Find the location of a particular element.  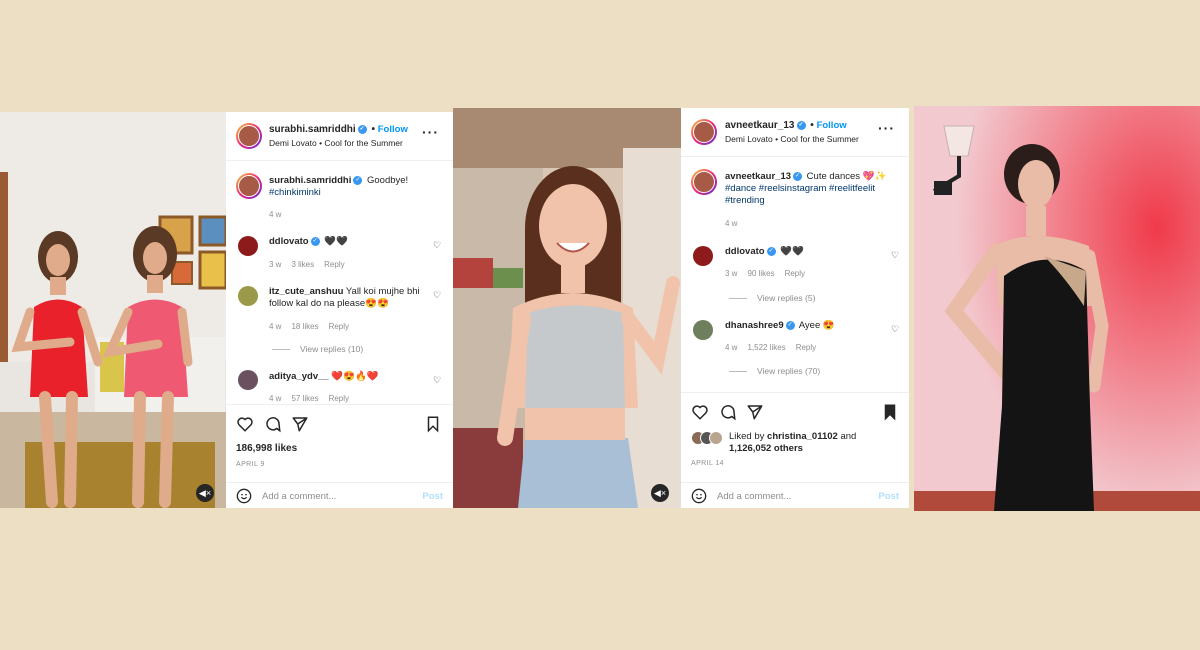

caption-hashtags: #chinkiminki is located at coordinates (295, 192).